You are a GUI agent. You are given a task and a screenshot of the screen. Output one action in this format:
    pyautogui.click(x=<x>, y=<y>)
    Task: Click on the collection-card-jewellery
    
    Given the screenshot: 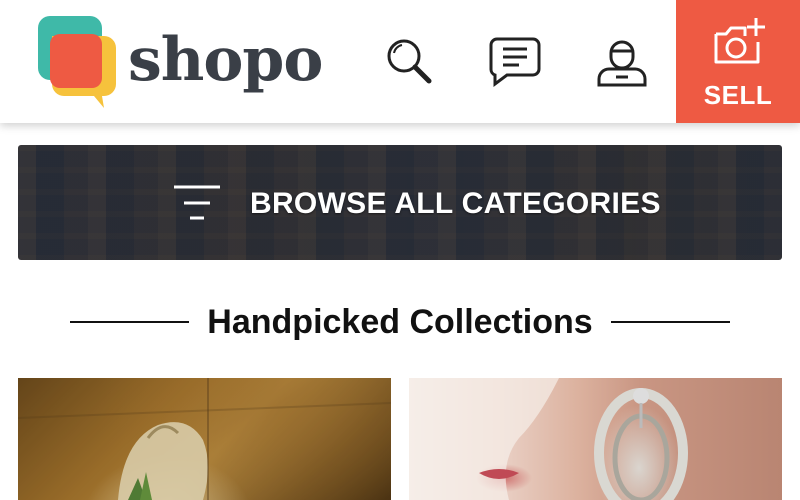 What is the action you would take?
    pyautogui.click(x=595, y=439)
    